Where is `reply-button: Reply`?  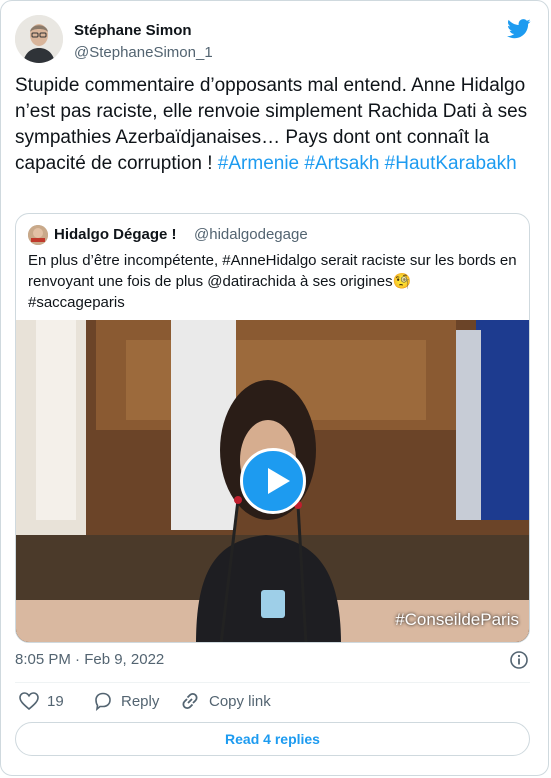
reply-button: Reply is located at coordinates (126, 701).